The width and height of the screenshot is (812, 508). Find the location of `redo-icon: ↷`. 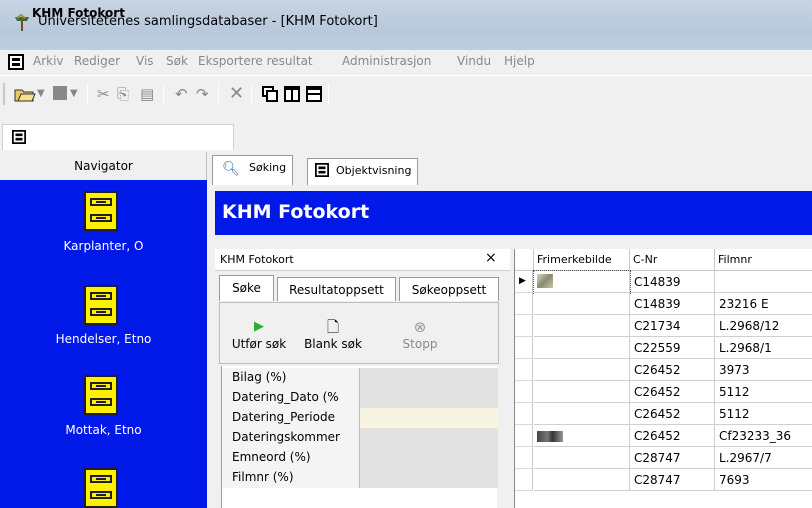

redo-icon: ↷ is located at coordinates (202, 94).